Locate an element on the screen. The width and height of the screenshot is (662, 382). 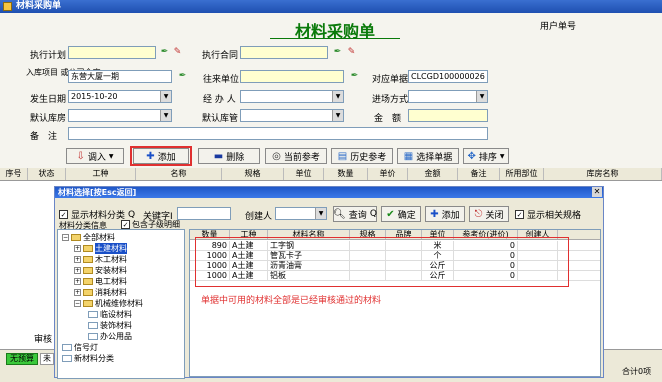
column-header: 名称 is located at coordinates (179, 174).